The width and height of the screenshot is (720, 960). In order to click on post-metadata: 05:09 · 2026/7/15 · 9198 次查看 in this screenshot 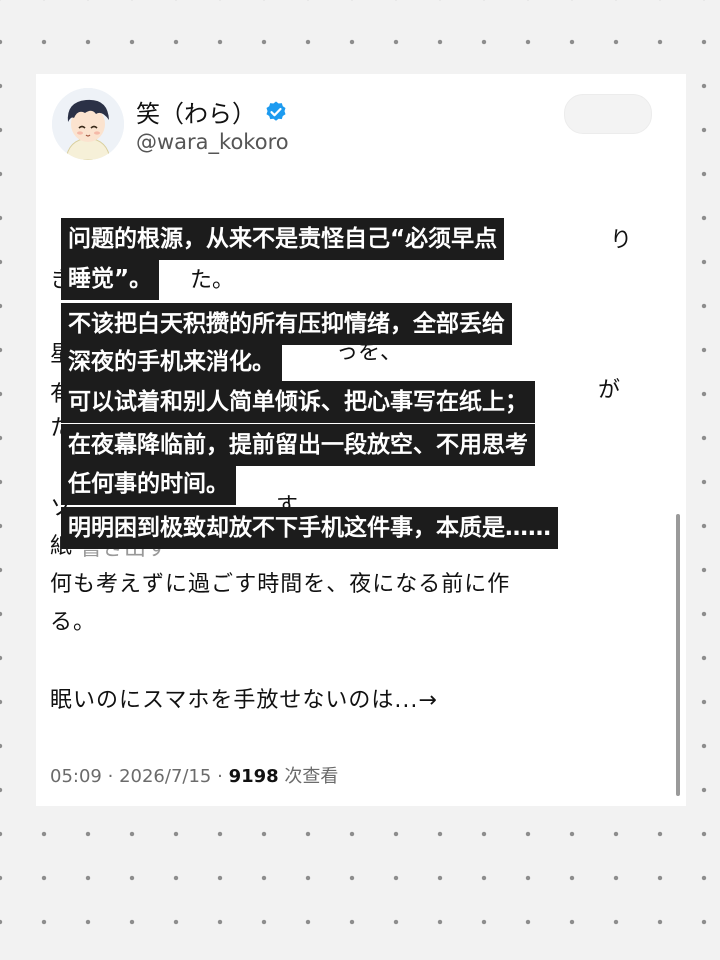, I will do `click(194, 775)`.